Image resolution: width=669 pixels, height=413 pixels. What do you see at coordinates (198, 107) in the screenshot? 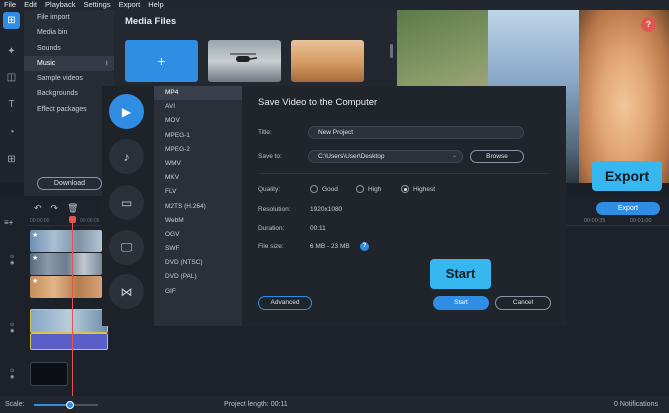
I see `format-item-avi: AVI` at bounding box center [198, 107].